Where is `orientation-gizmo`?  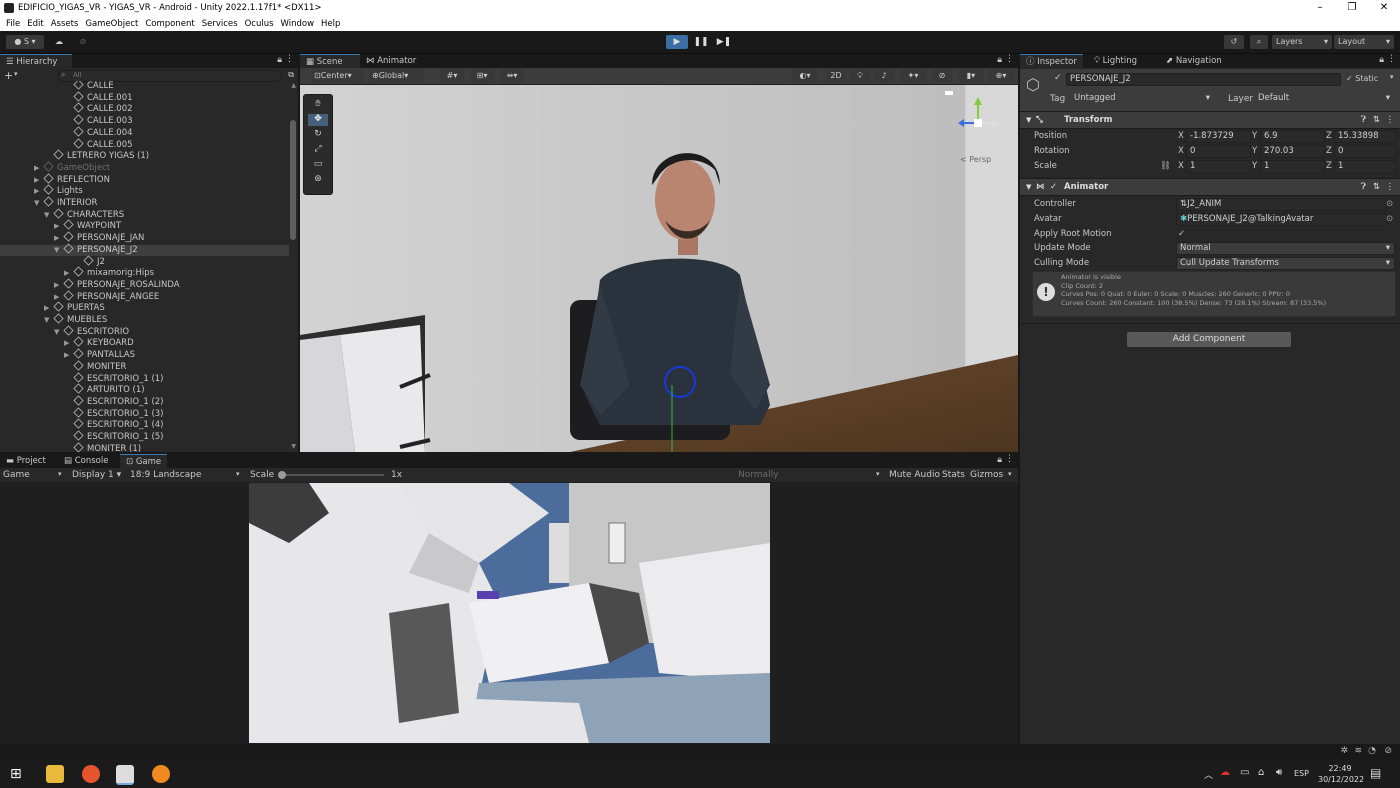 orientation-gizmo is located at coordinates (975, 125).